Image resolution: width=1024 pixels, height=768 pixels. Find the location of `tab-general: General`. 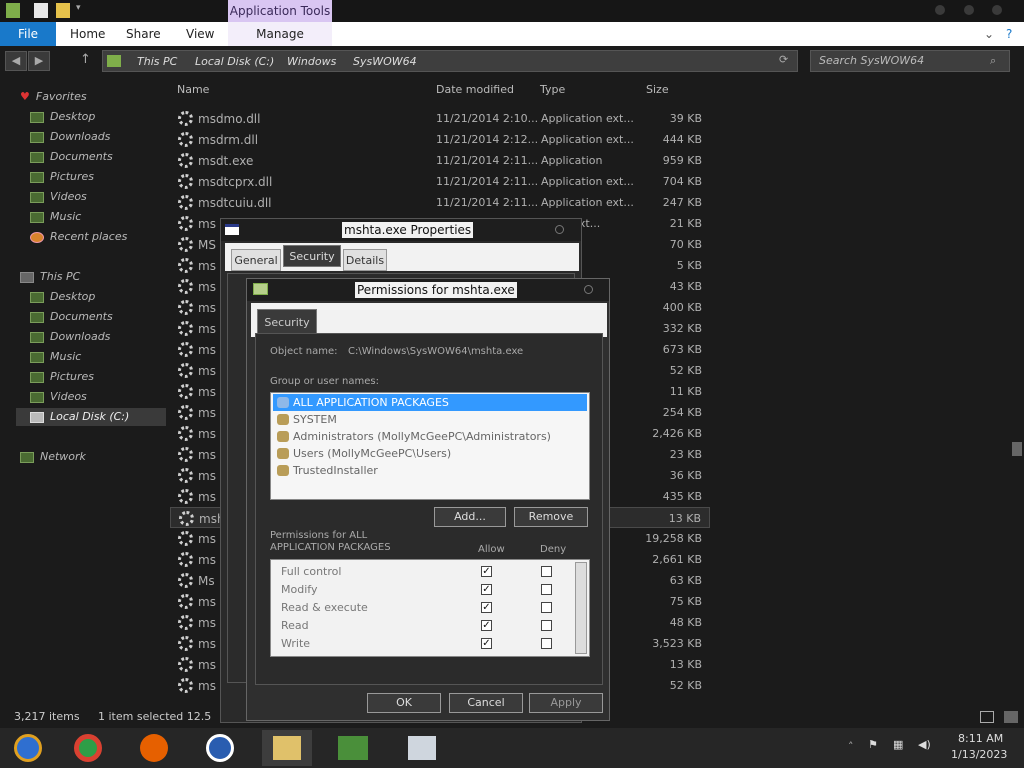

tab-general: General is located at coordinates (256, 260).